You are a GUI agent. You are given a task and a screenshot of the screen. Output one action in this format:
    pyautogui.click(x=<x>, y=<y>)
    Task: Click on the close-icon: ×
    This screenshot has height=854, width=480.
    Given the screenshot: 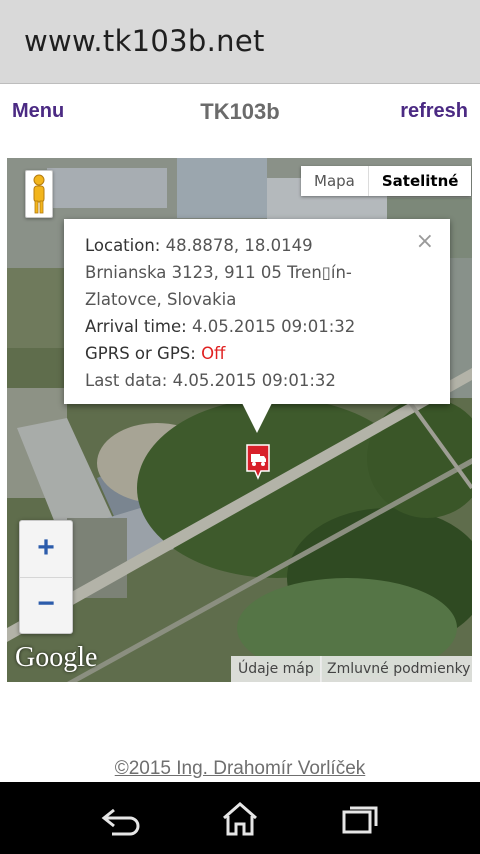 What is the action you would take?
    pyautogui.click(x=425, y=241)
    